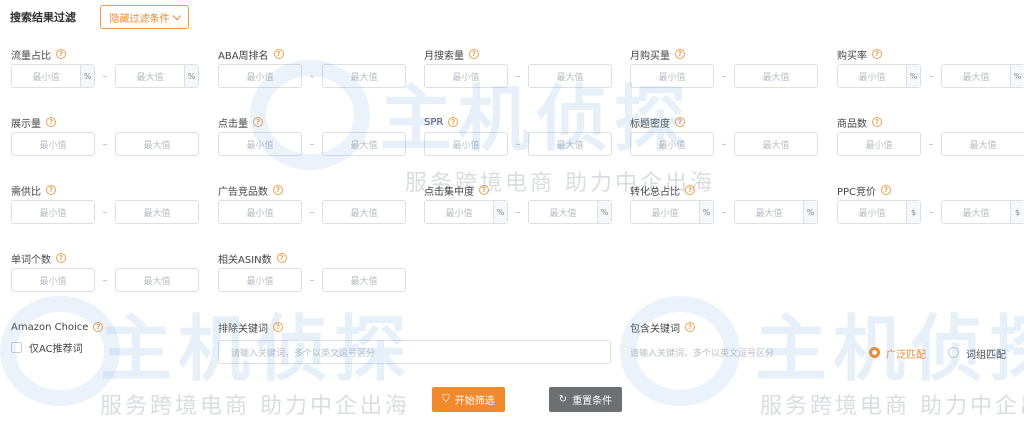 Image resolution: width=1024 pixels, height=423 pixels. What do you see at coordinates (26, 192) in the screenshot?
I see `filter-label: 需供比` at bounding box center [26, 192].